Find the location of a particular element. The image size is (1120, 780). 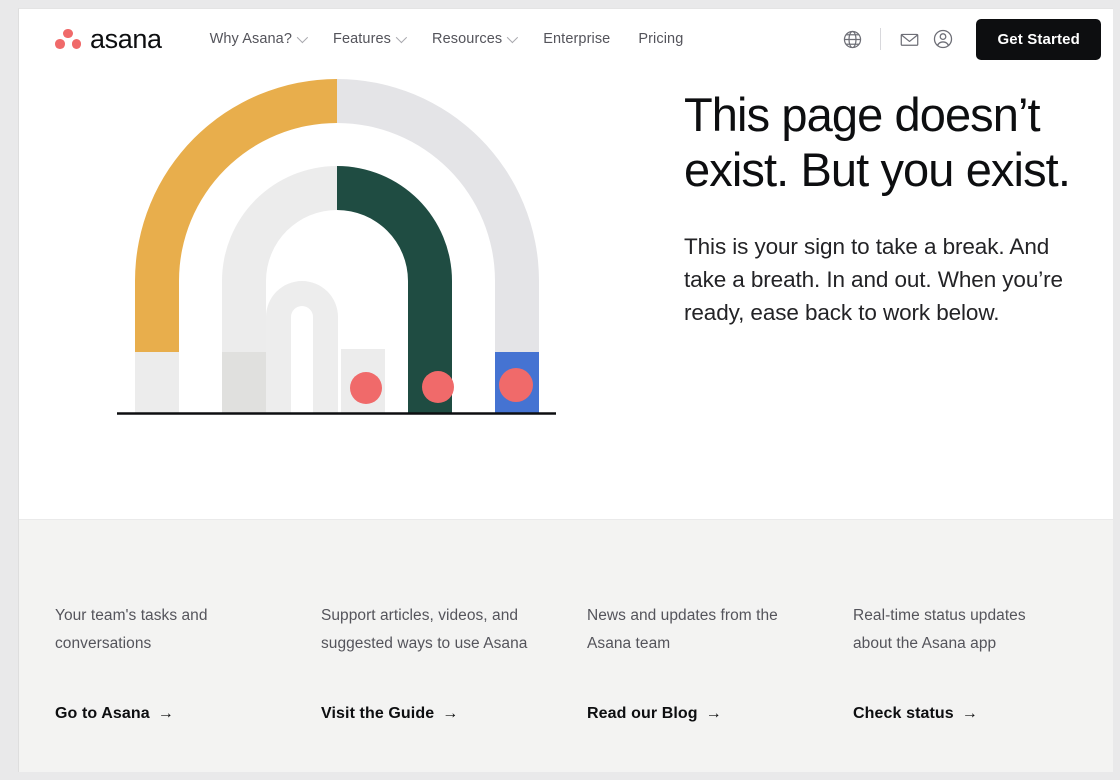

nav-item-features: Features is located at coordinates (368, 39).